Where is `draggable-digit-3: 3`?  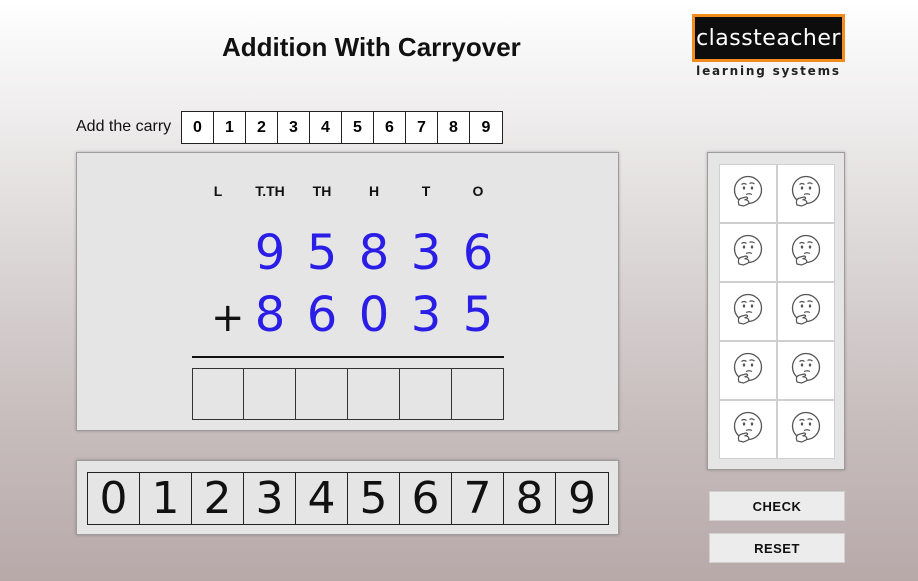 draggable-digit-3: 3 is located at coordinates (270, 498).